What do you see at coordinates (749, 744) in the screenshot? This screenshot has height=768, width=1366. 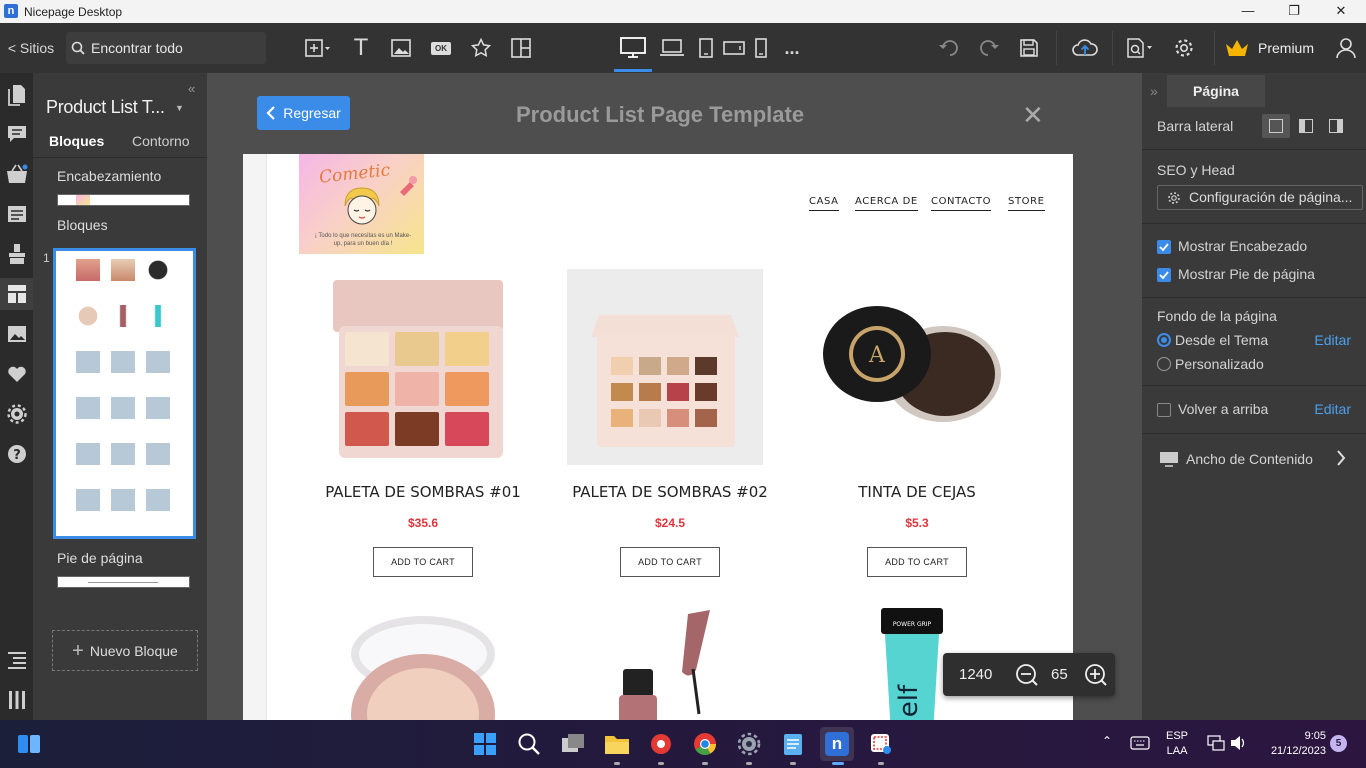 I see `settings-taskbar-button` at bounding box center [749, 744].